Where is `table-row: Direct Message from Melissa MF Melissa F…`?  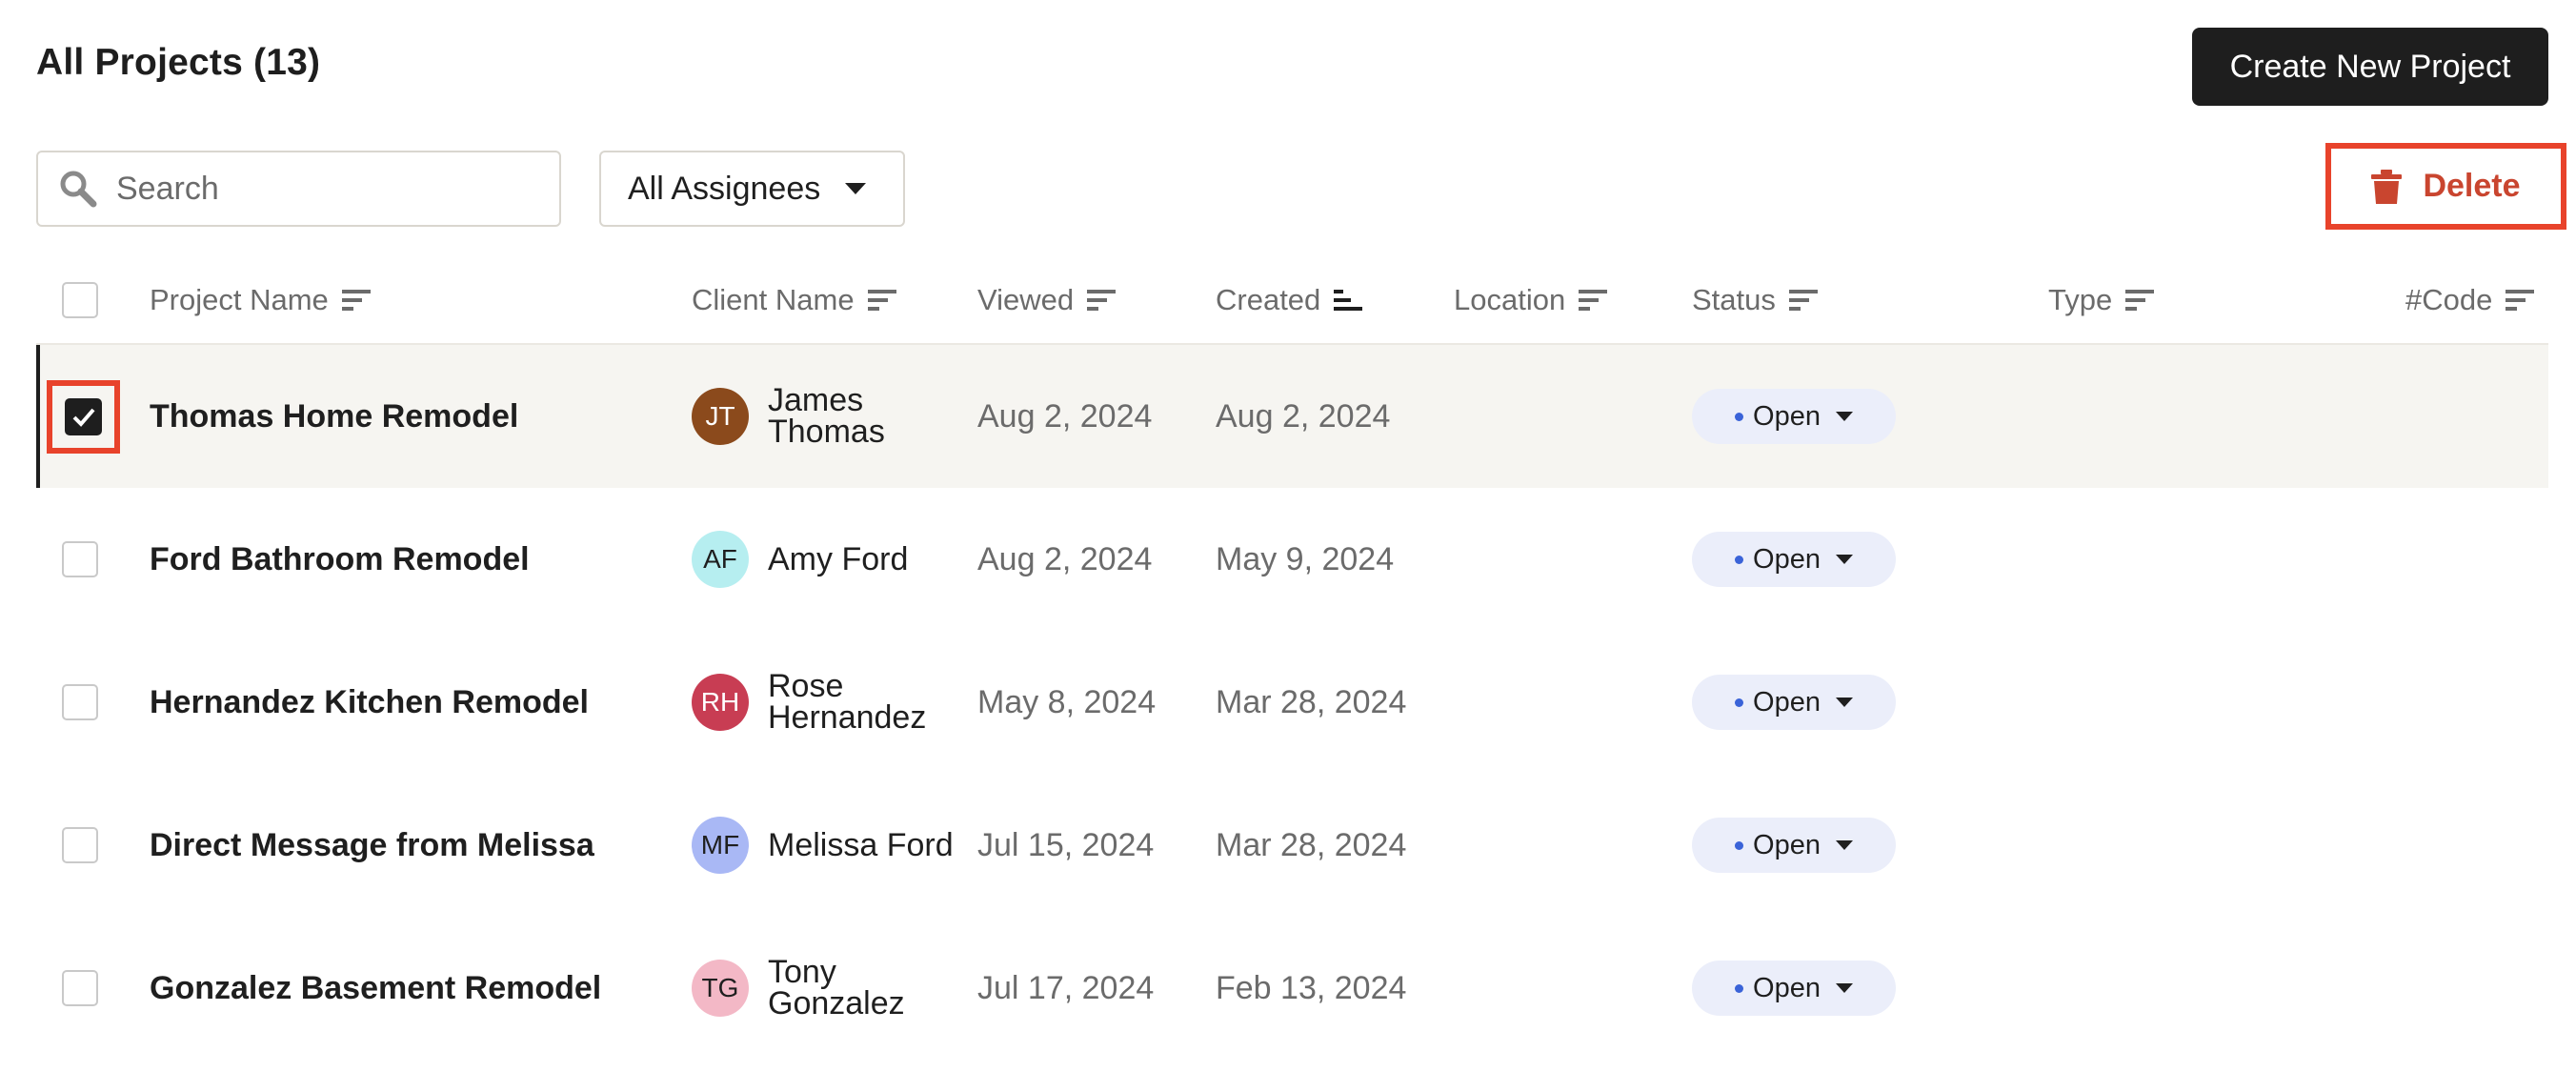 table-row: Direct Message from Melissa MF Melissa F… is located at coordinates (1292, 845).